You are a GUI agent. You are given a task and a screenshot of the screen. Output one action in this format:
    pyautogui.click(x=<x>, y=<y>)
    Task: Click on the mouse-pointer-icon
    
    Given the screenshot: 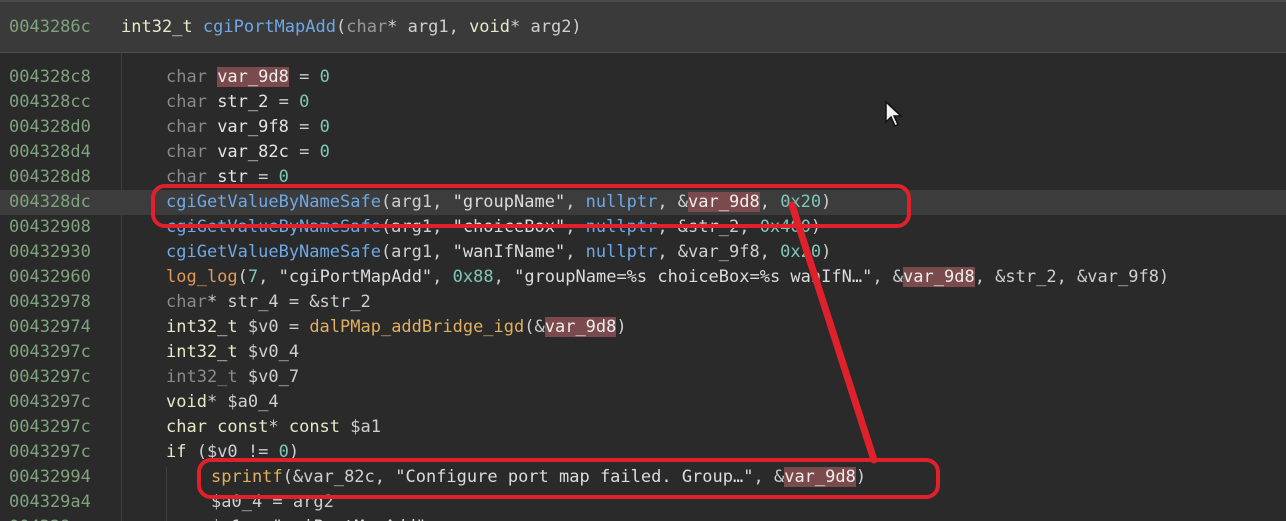 What is the action you would take?
    pyautogui.click(x=894, y=114)
    